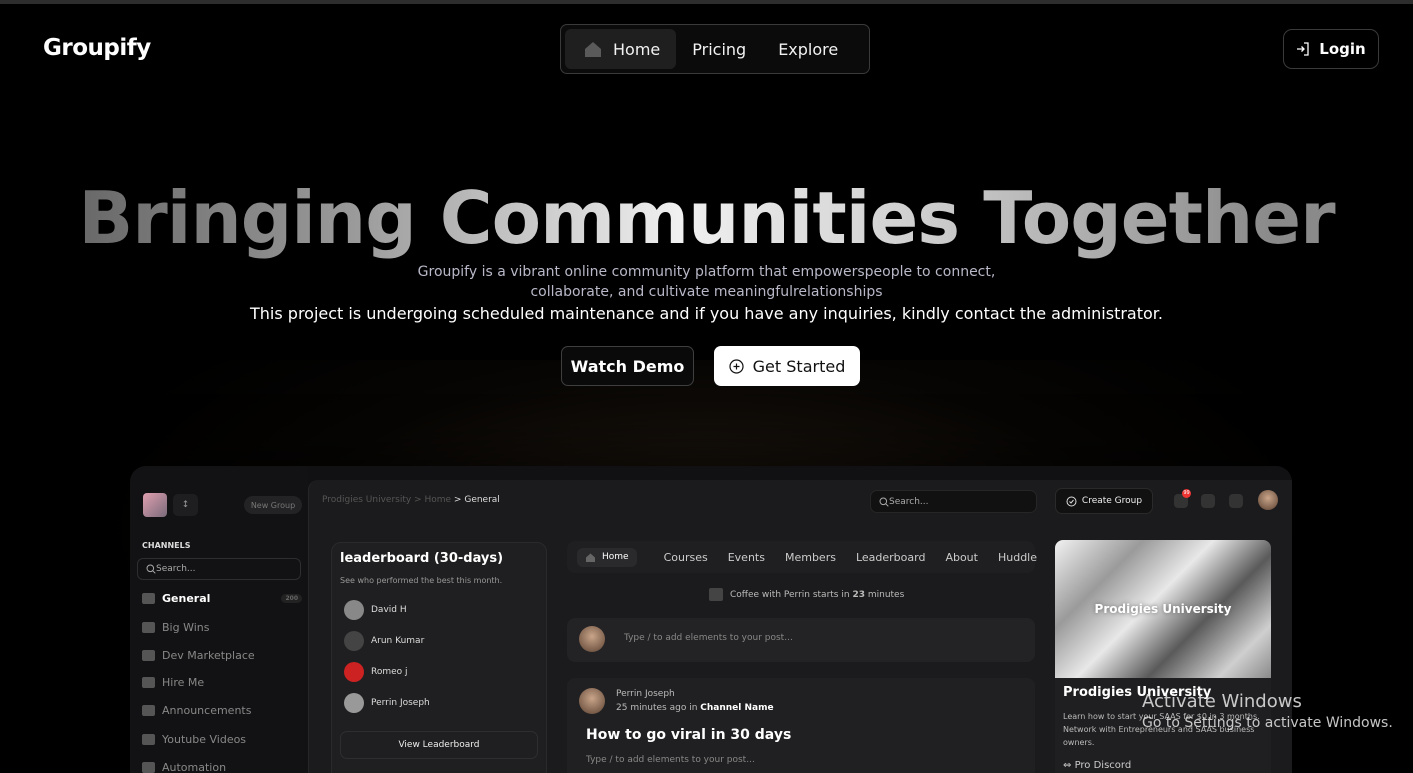 Image resolution: width=1413 pixels, height=773 pixels. What do you see at coordinates (222, 627) in the screenshot?
I see `channel-big-wins: Big Wins` at bounding box center [222, 627].